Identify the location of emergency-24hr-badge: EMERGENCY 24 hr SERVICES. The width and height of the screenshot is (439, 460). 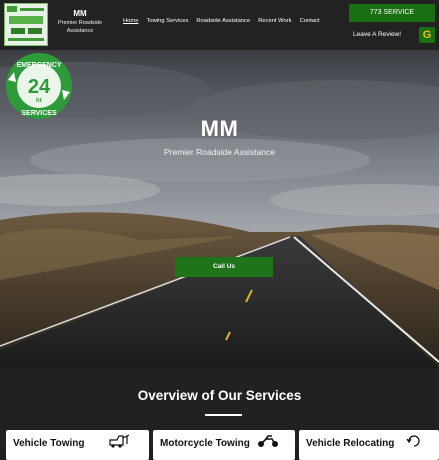
(39, 86).